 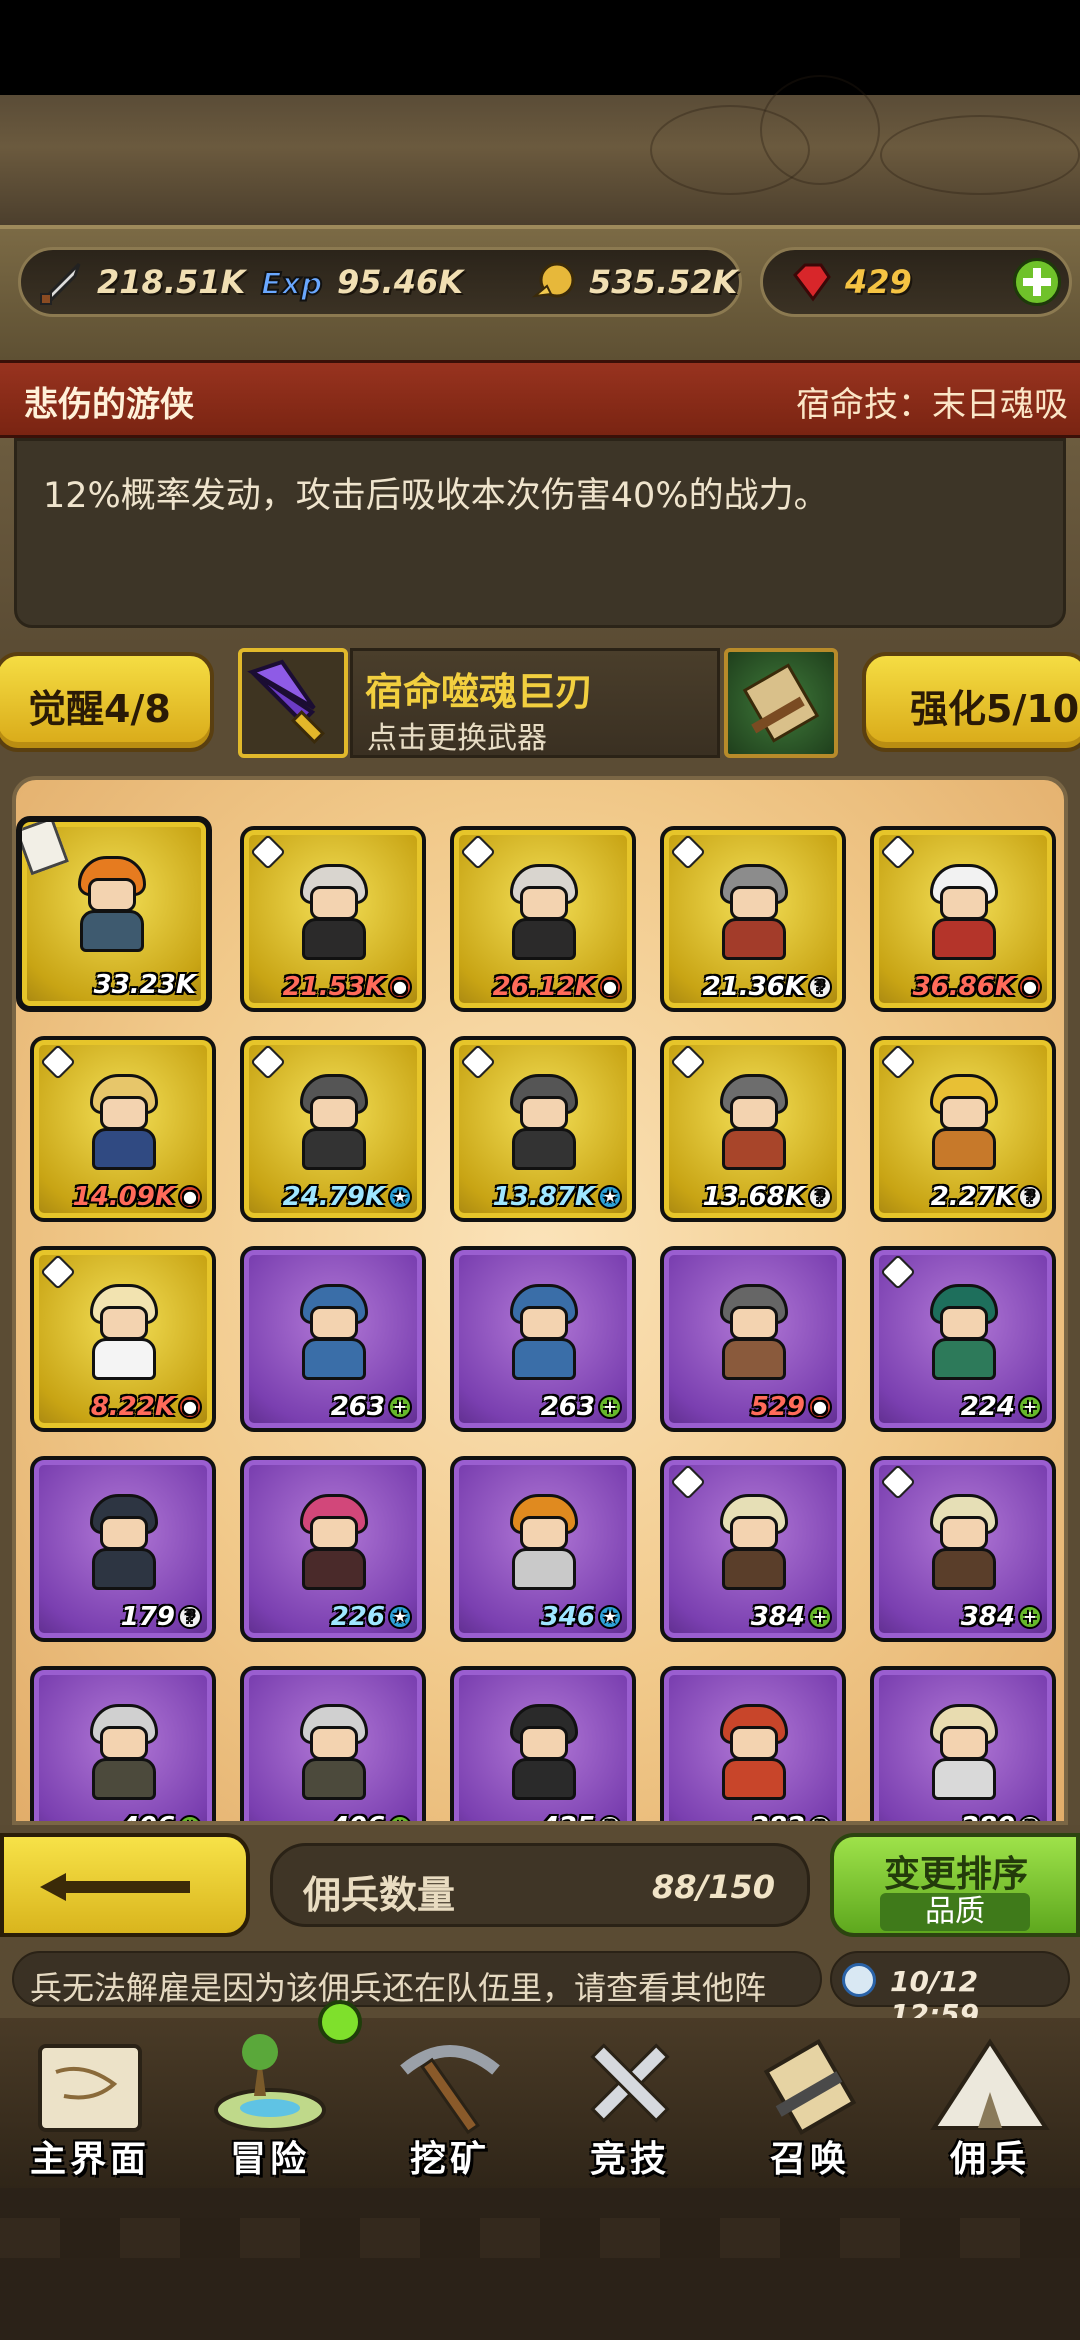 I want to click on nav-adventure: 冒险, so click(x=270, y=2103).